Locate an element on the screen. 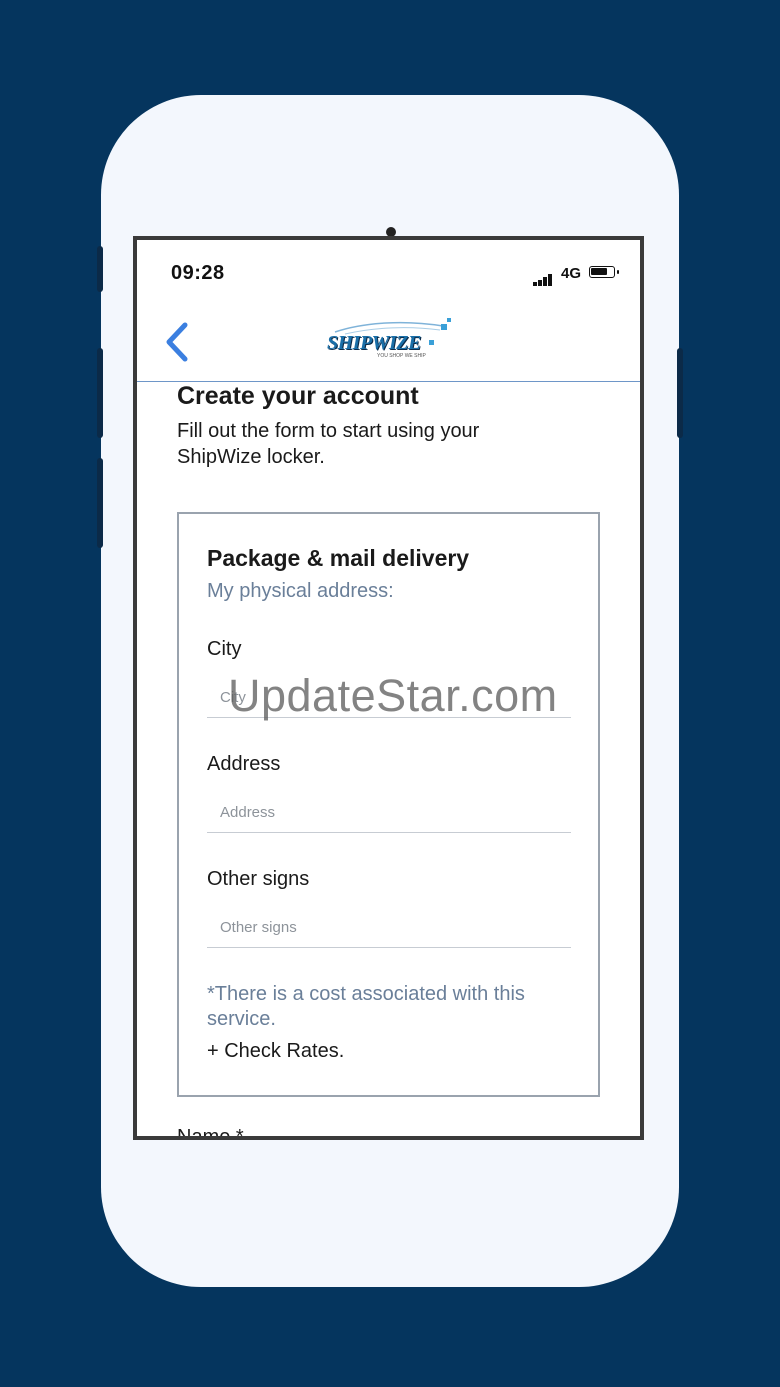  status-time: 09:28 is located at coordinates (198, 273).